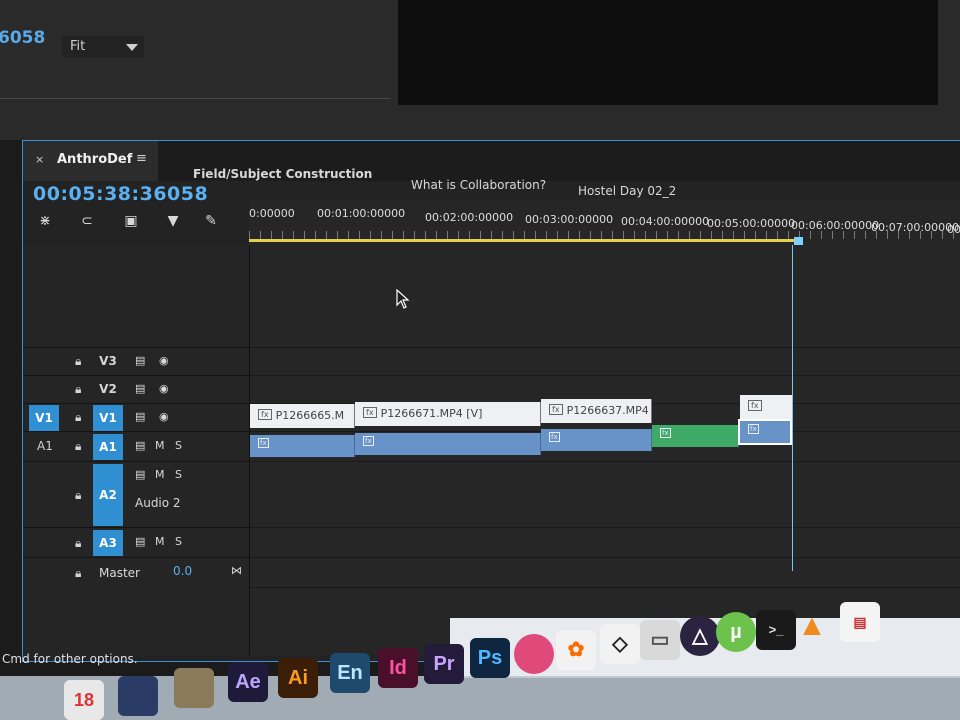 Image resolution: width=960 pixels, height=720 pixels. Describe the element at coordinates (700, 636) in the screenshot. I see `app-icon: △` at that location.